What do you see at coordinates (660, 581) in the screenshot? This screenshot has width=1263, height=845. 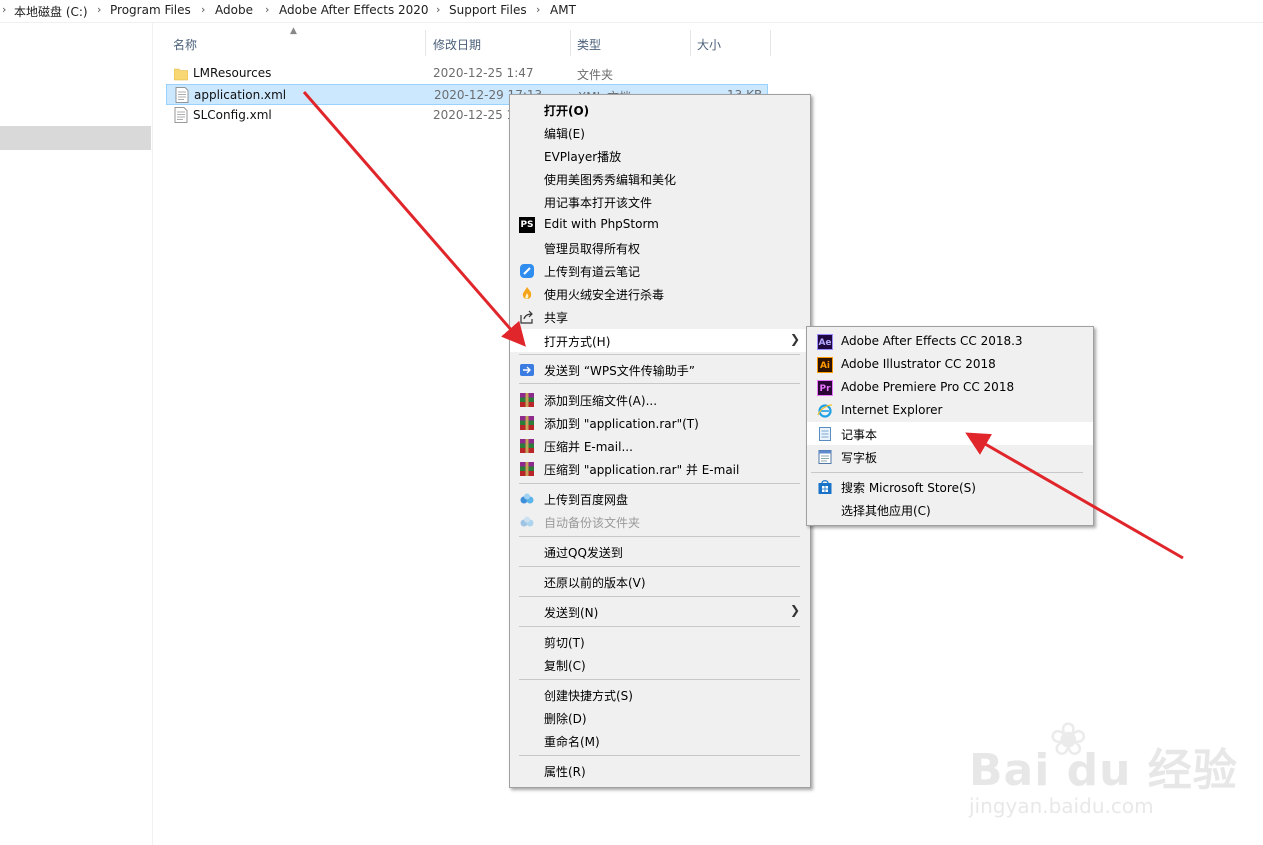 I see `menu-item-restore: 还原以前的版本(V)` at bounding box center [660, 581].